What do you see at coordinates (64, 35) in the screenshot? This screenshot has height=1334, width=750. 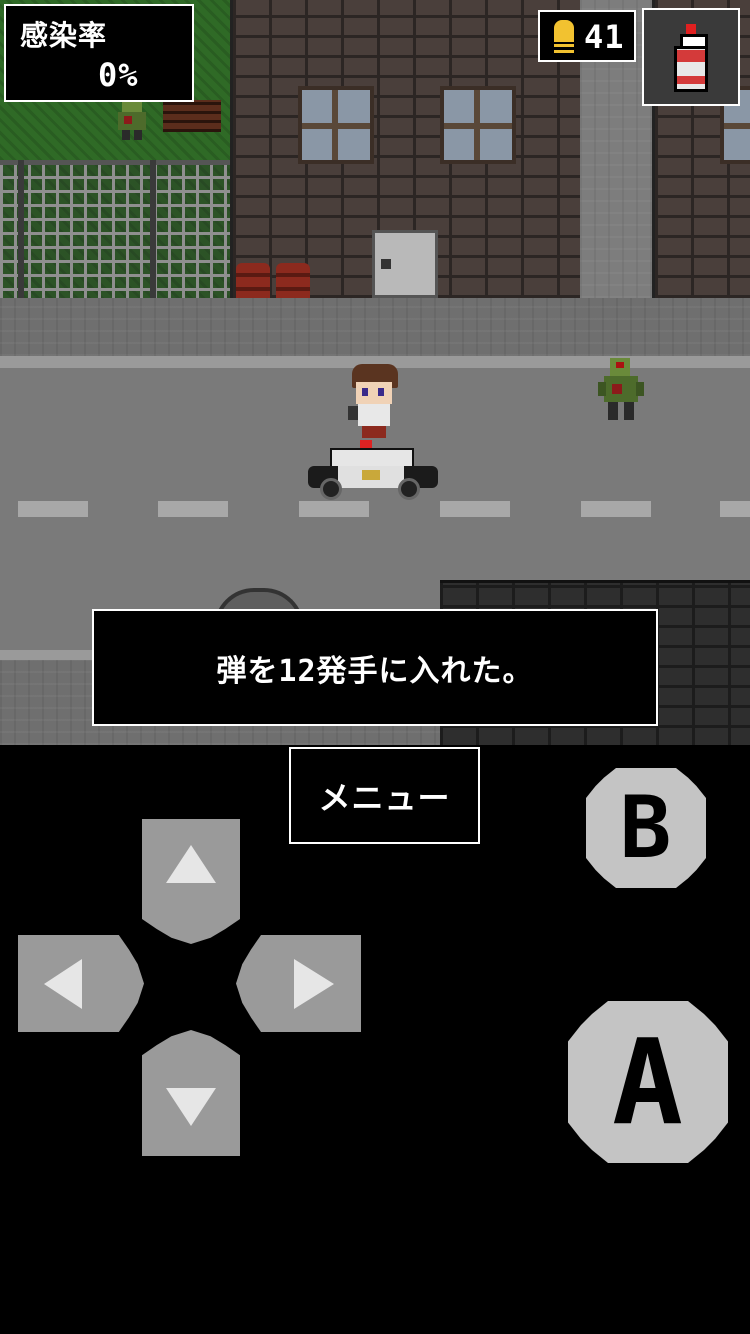 I see `infection-rate-label: 感染率` at bounding box center [64, 35].